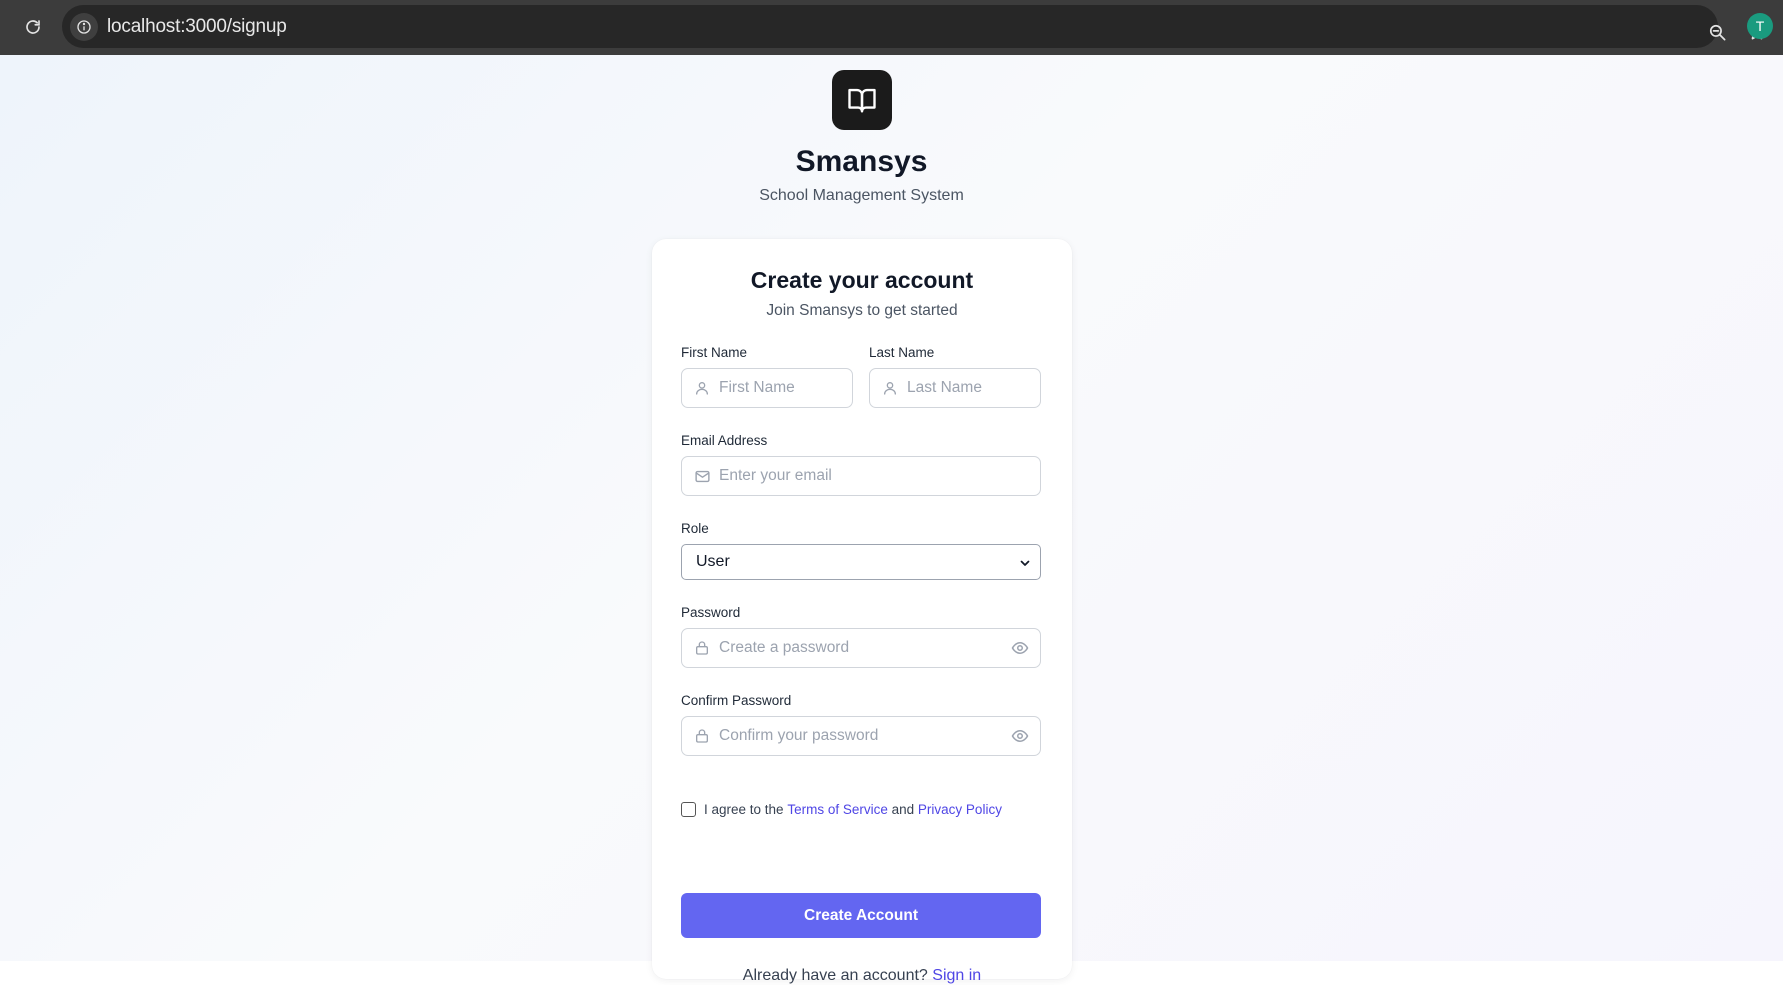 The height and width of the screenshot is (985, 1783). I want to click on terms-checkbox, so click(688, 809).